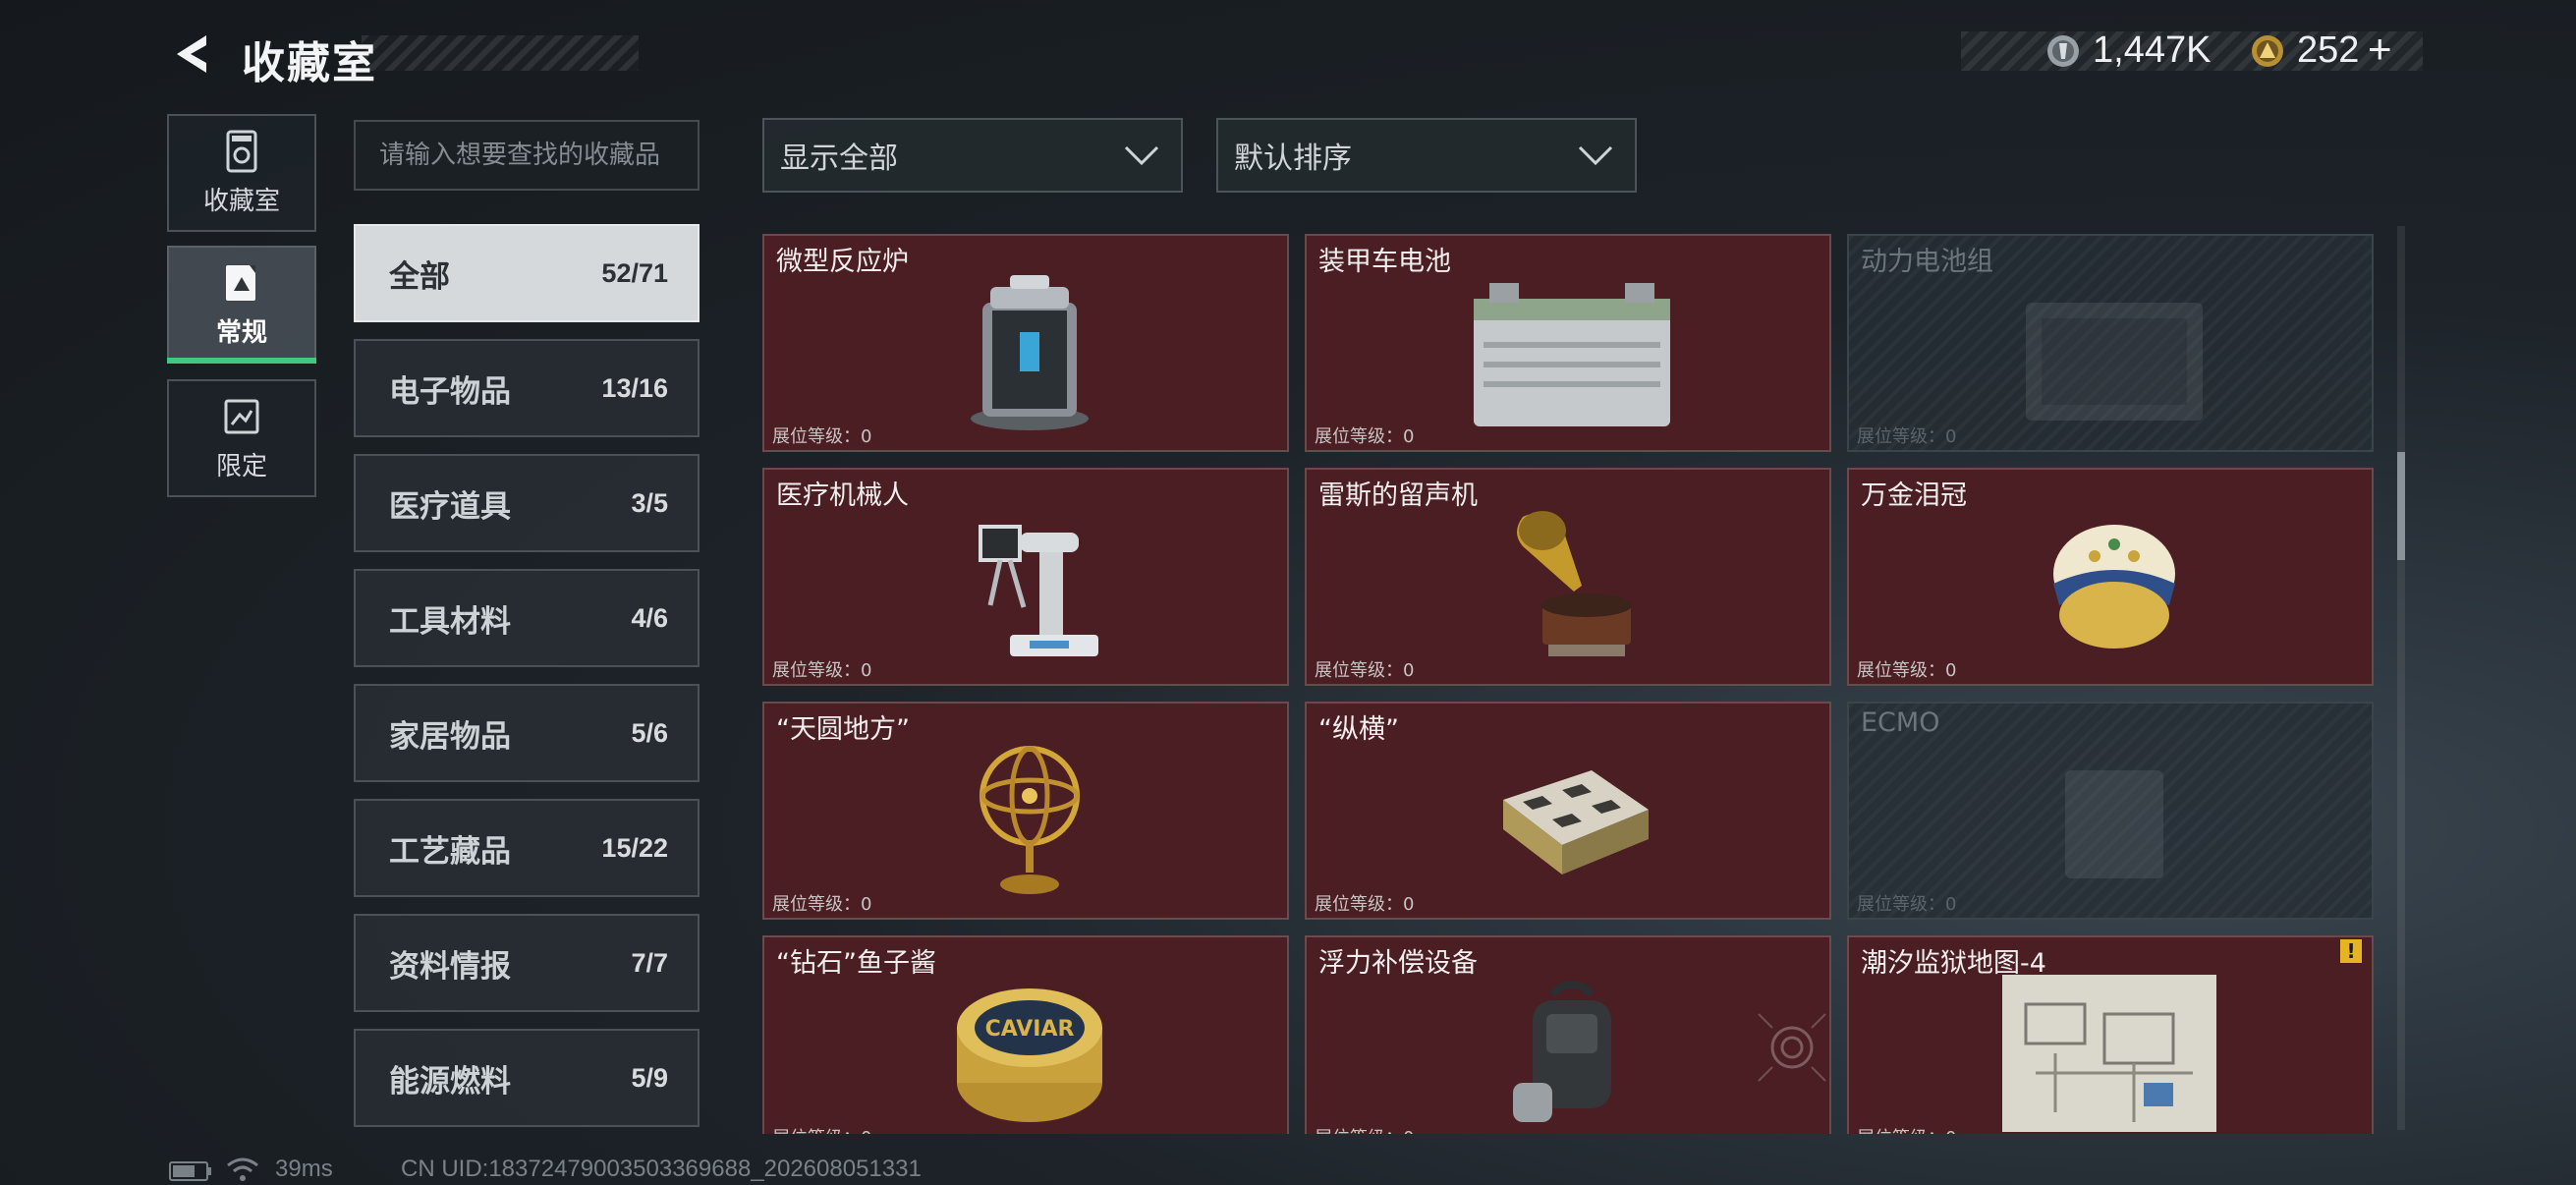  Describe the element at coordinates (2351, 951) in the screenshot. I see `alert-badge: !` at that location.